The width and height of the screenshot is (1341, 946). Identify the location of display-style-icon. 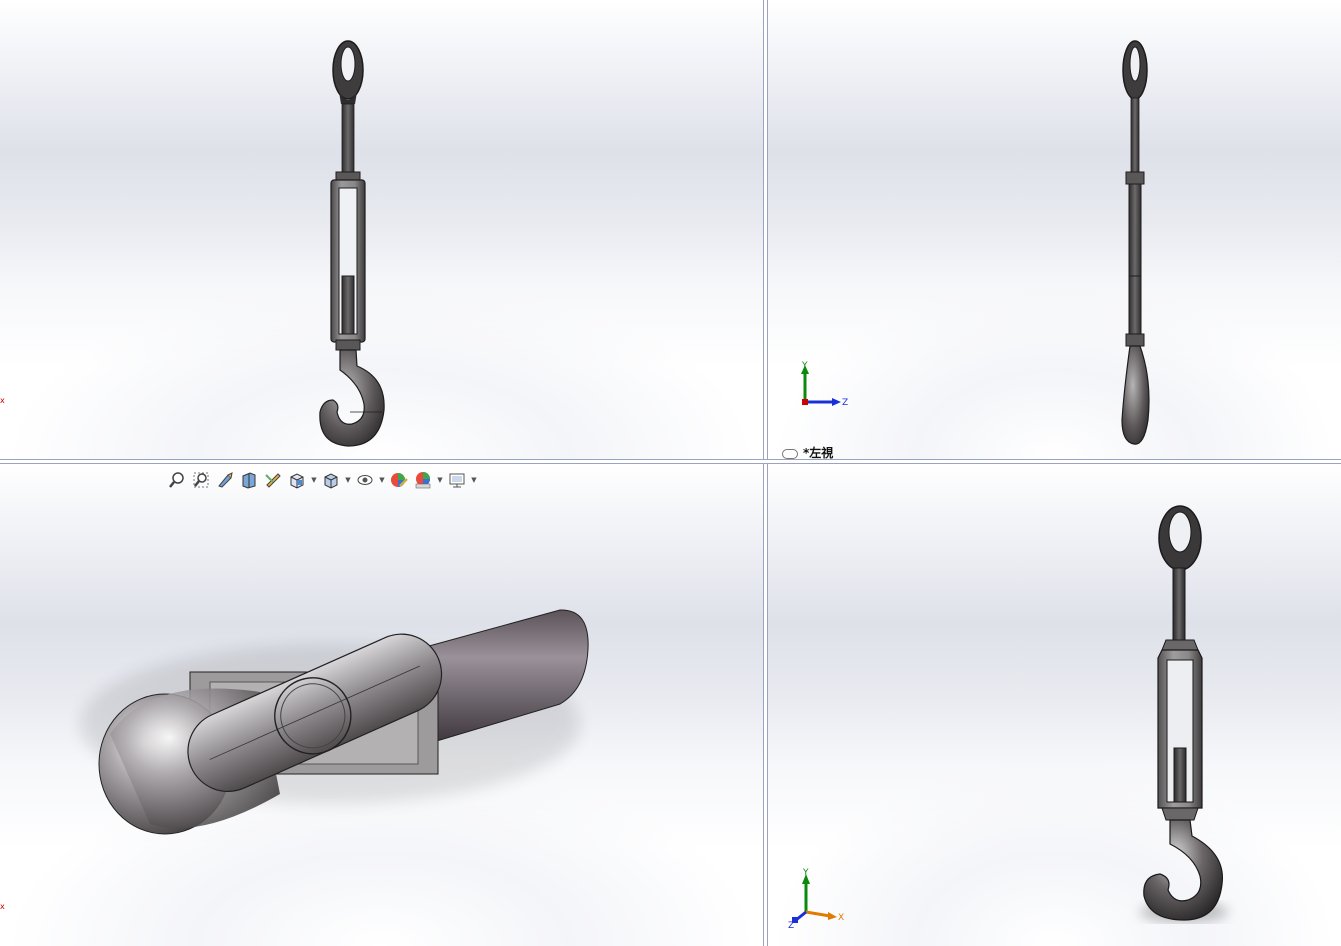
(331, 481).